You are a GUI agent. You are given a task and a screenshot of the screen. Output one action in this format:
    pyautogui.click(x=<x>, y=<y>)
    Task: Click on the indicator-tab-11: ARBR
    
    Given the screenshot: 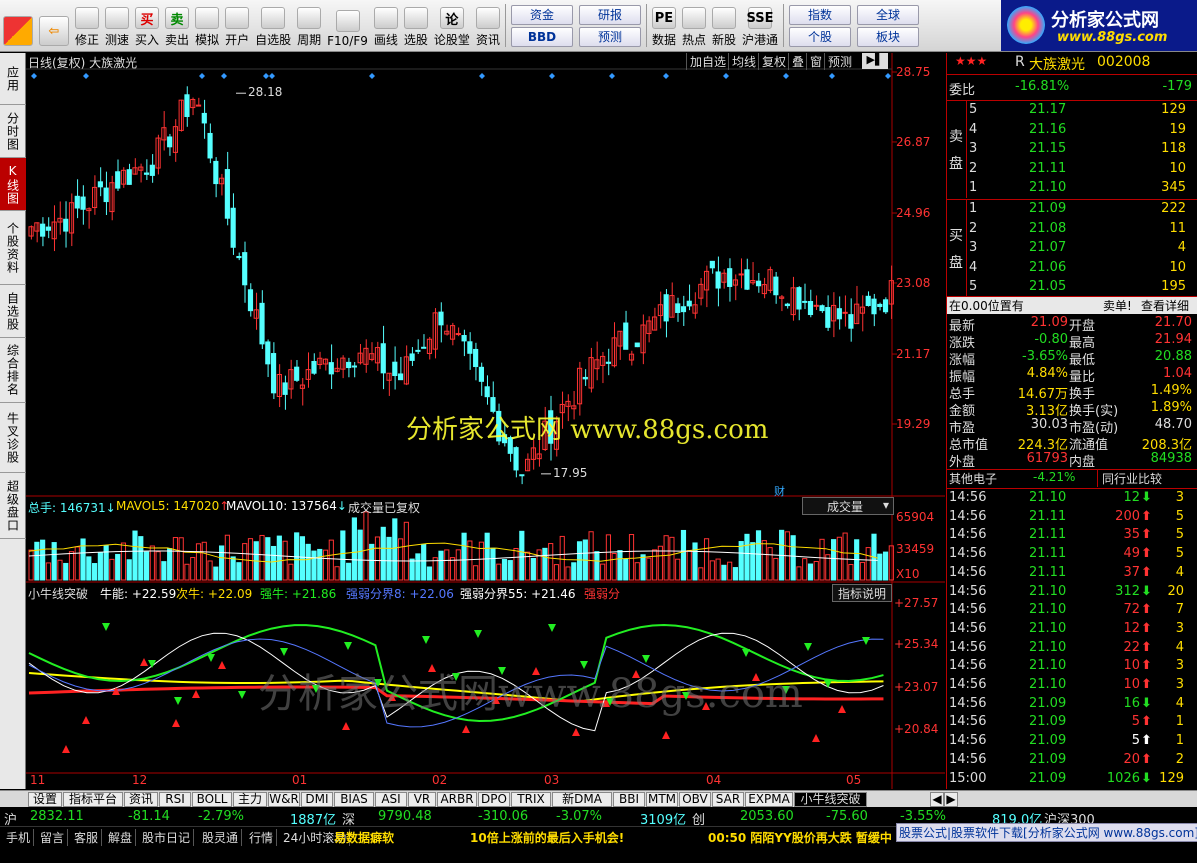 What is the action you would take?
    pyautogui.click(x=457, y=799)
    